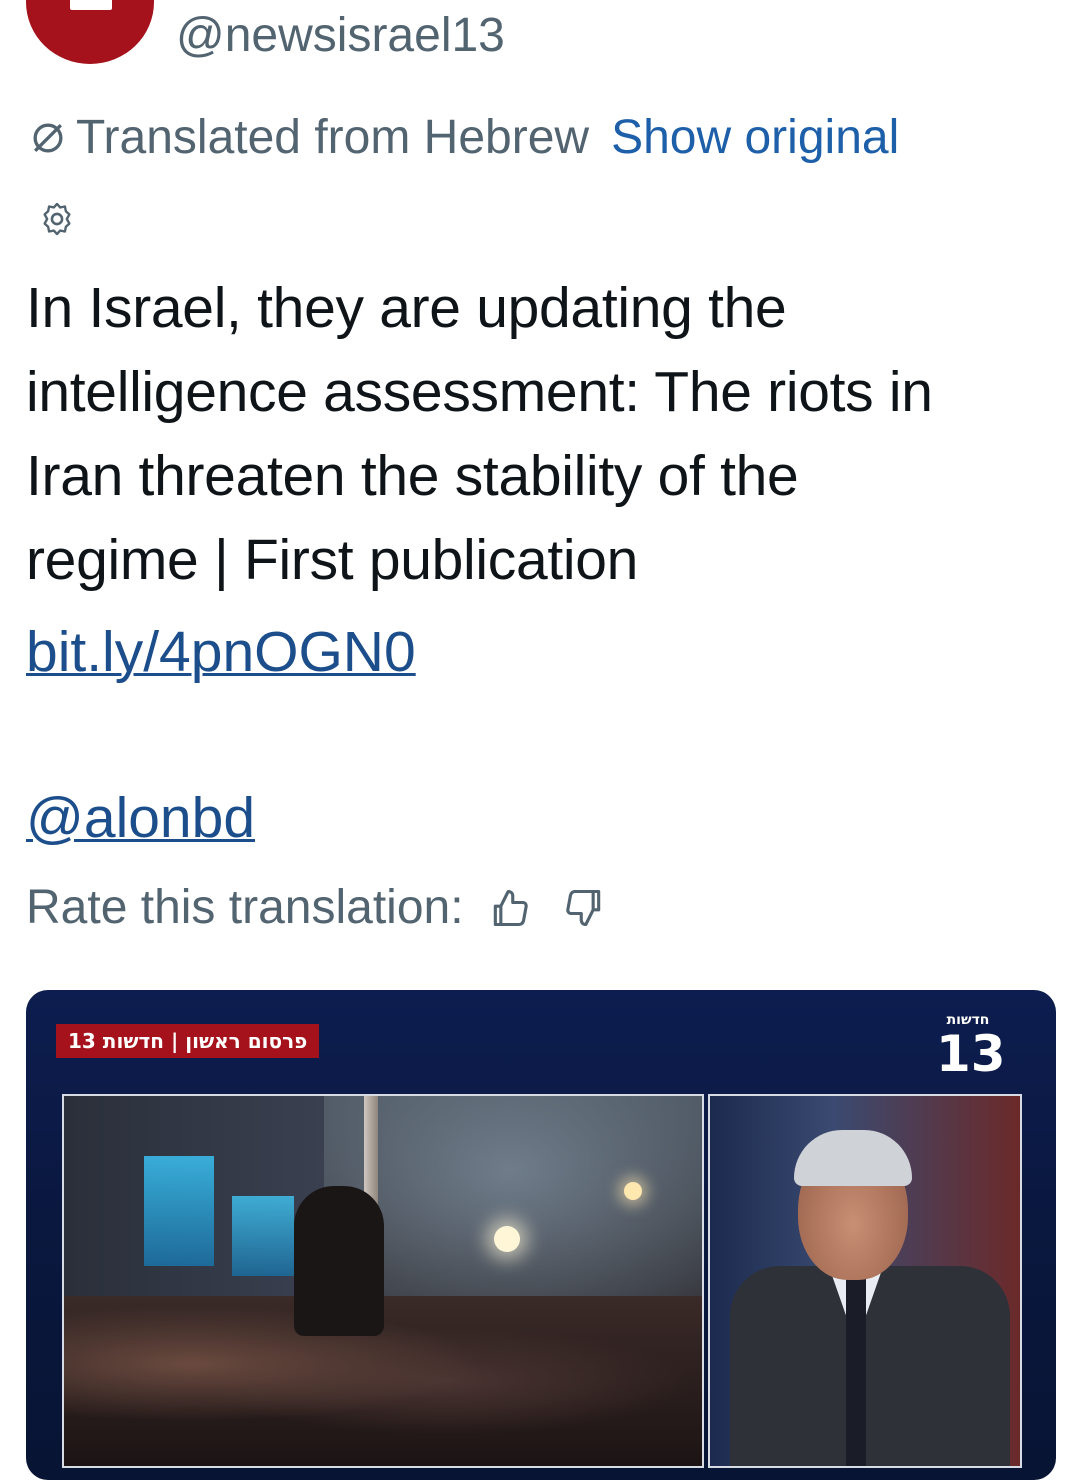 The height and width of the screenshot is (1480, 1080). What do you see at coordinates (57, 219) in the screenshot?
I see `gear-icon` at bounding box center [57, 219].